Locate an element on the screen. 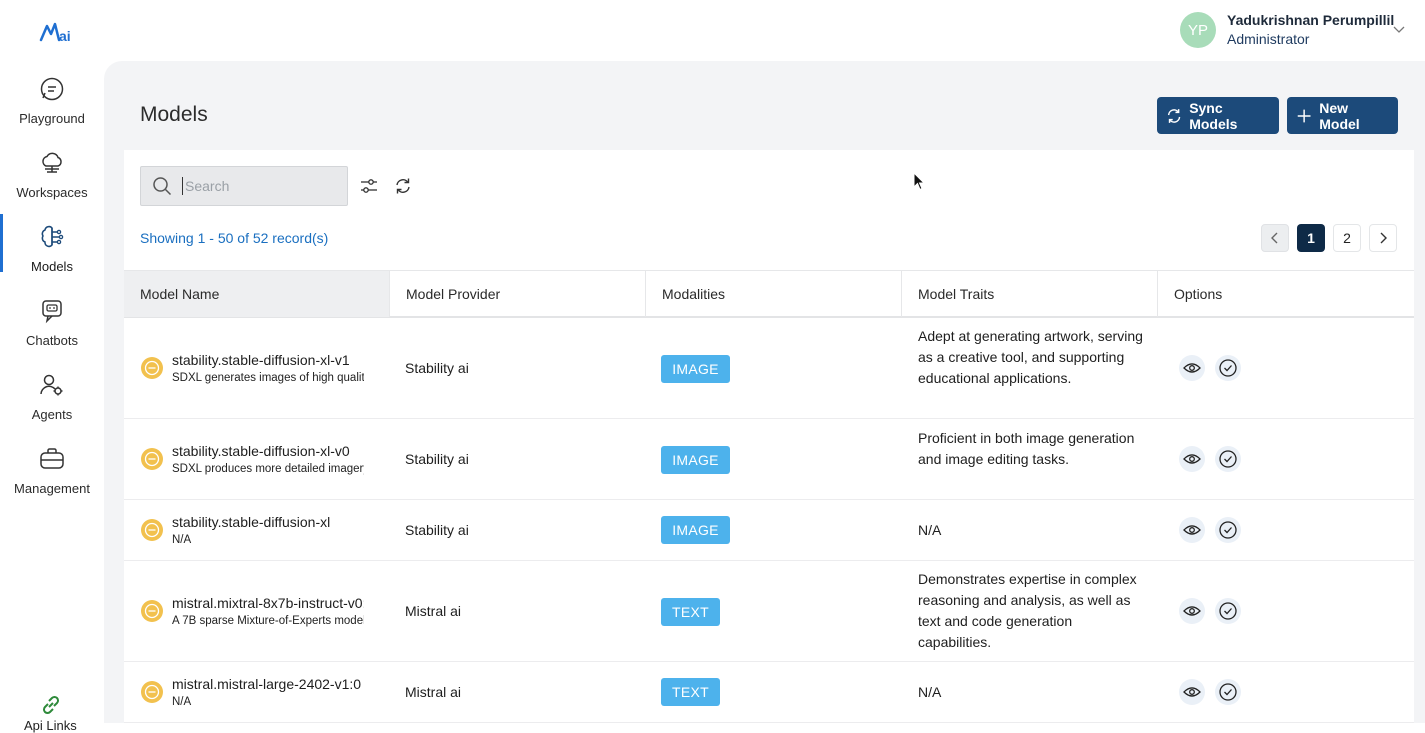 Image resolution: width=1425 pixels, height=733 pixels. search-box is located at coordinates (244, 186).